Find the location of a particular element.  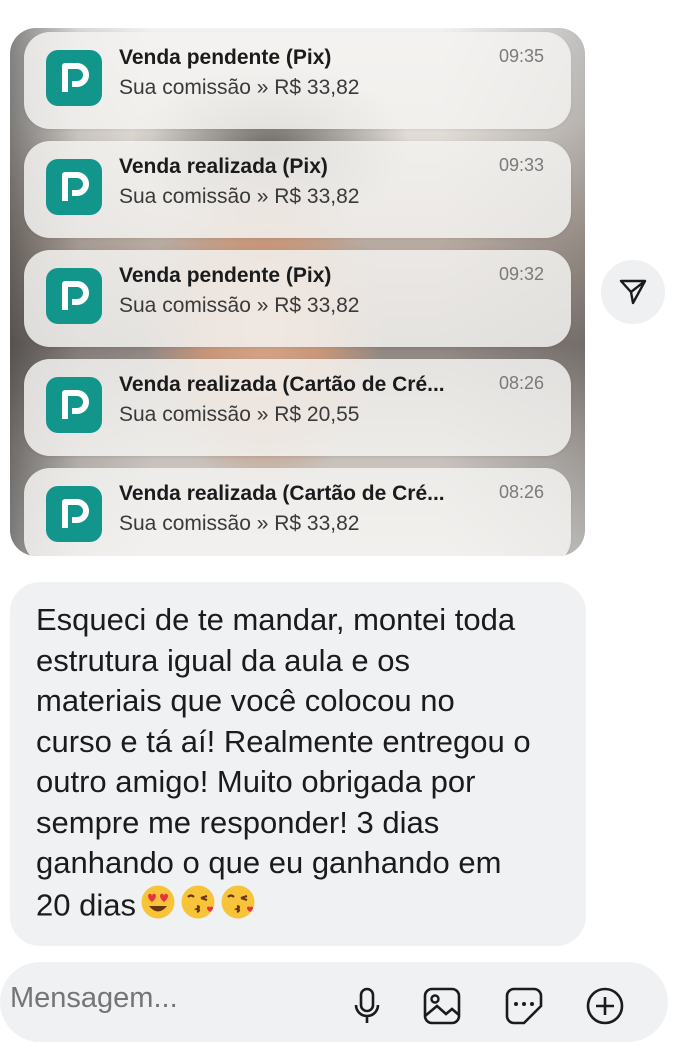

notification-body: Sua comissão » R$ 20,55 is located at coordinates (239, 414).